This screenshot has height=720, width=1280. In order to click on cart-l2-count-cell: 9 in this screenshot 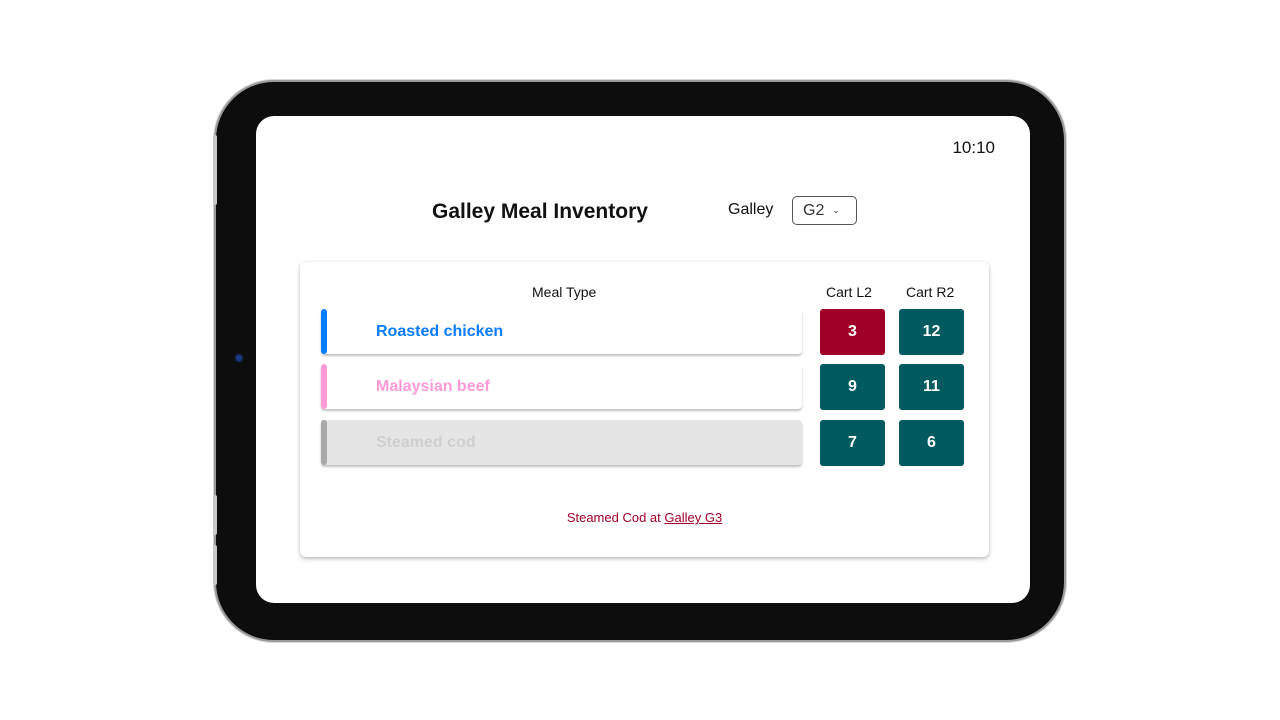, I will do `click(852, 387)`.